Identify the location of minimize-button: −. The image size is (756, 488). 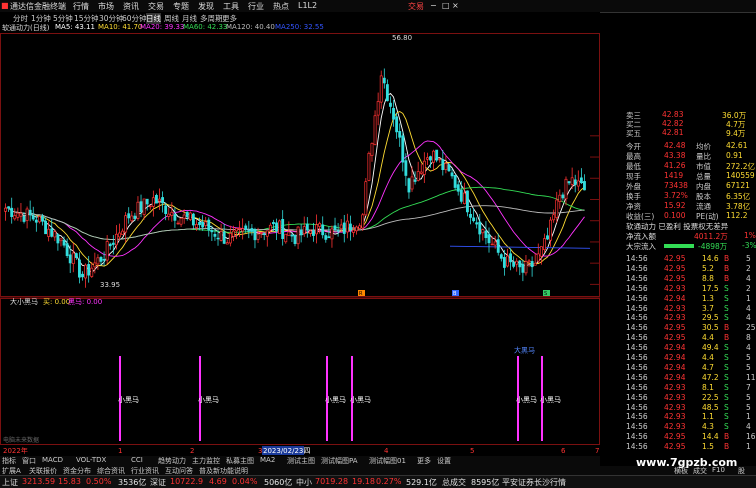
(433, 5).